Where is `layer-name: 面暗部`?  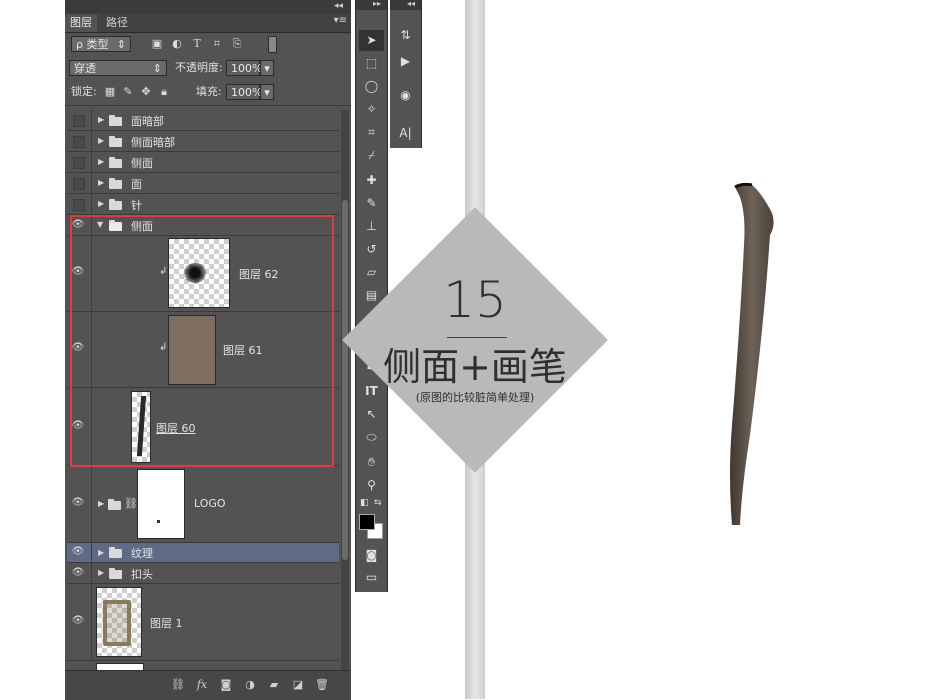 layer-name: 面暗部 is located at coordinates (147, 121).